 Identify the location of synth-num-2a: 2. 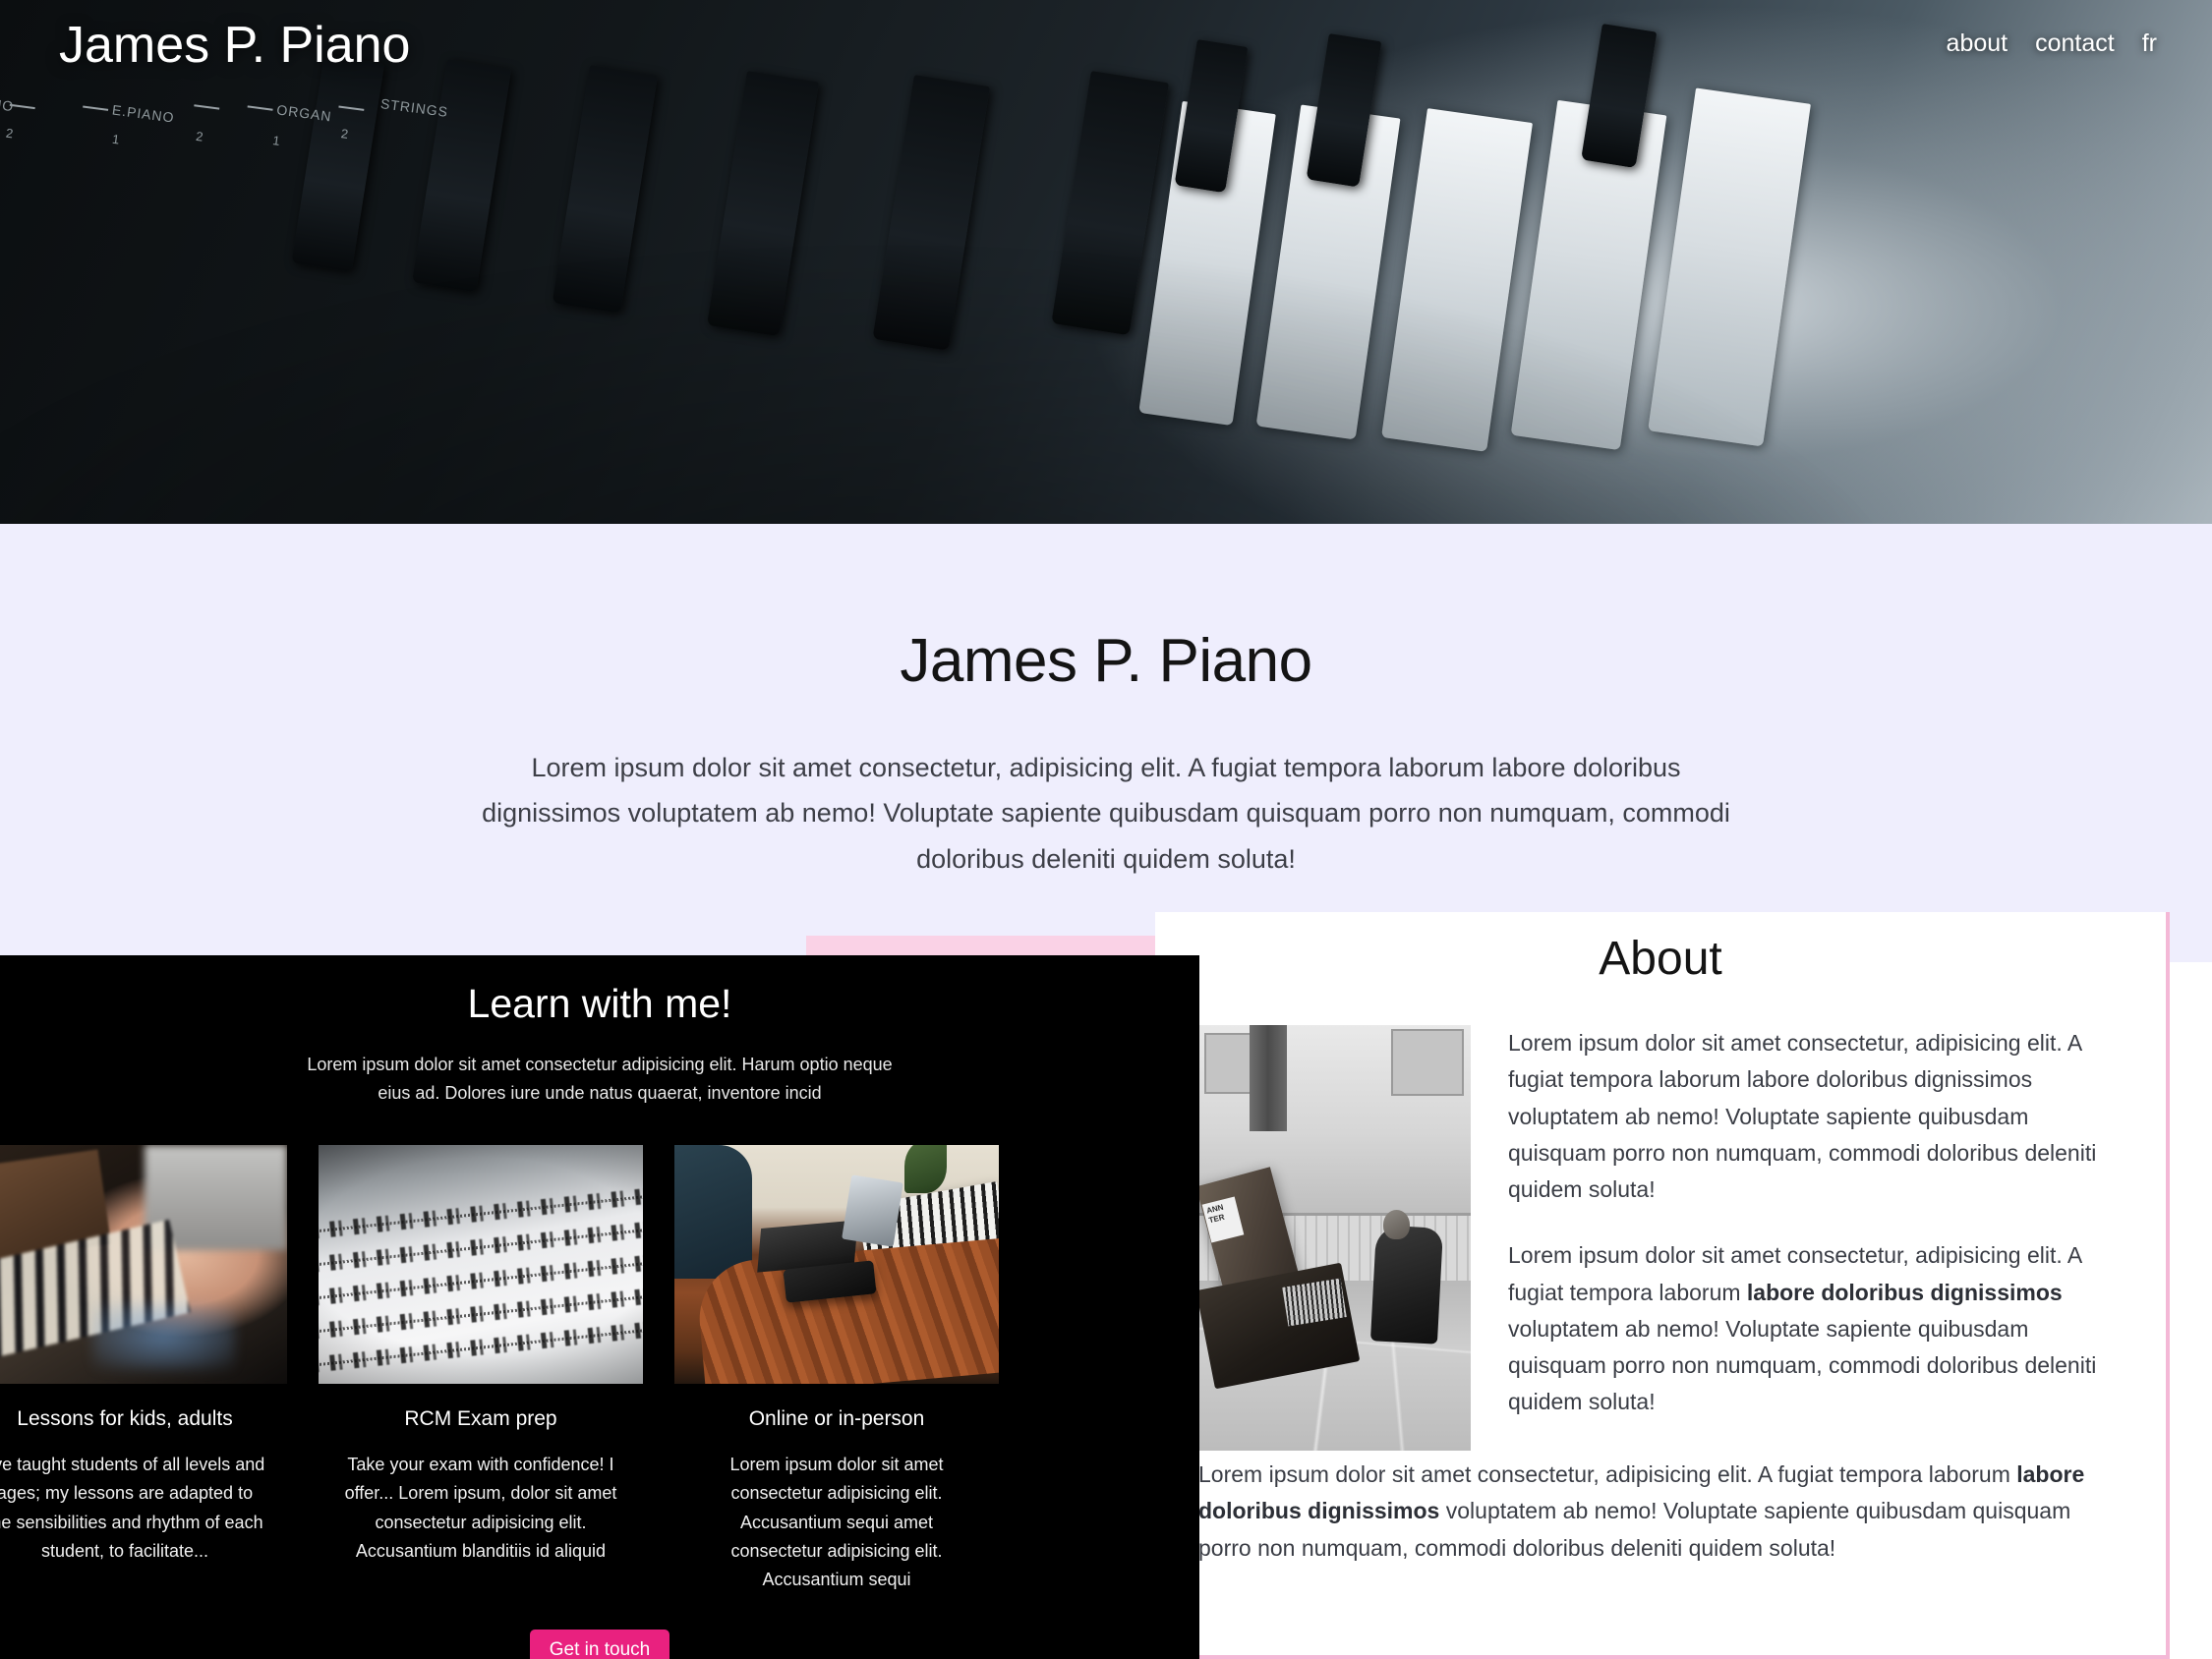
(200, 136).